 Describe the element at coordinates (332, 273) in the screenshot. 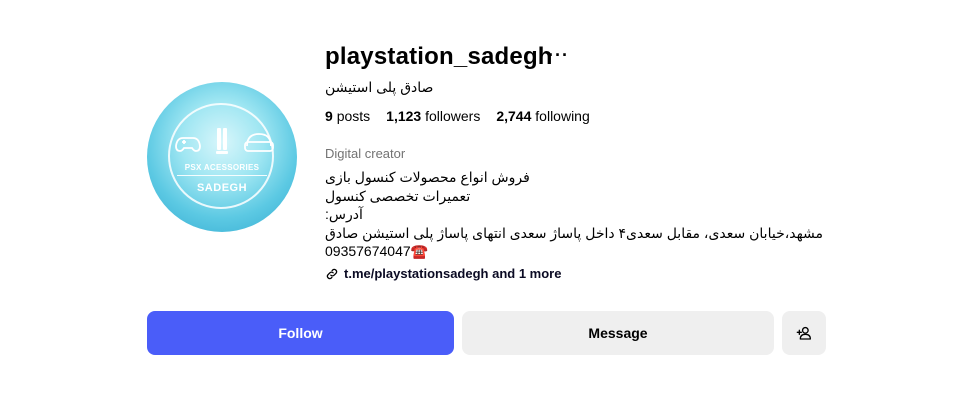

I see `link-icon` at that location.